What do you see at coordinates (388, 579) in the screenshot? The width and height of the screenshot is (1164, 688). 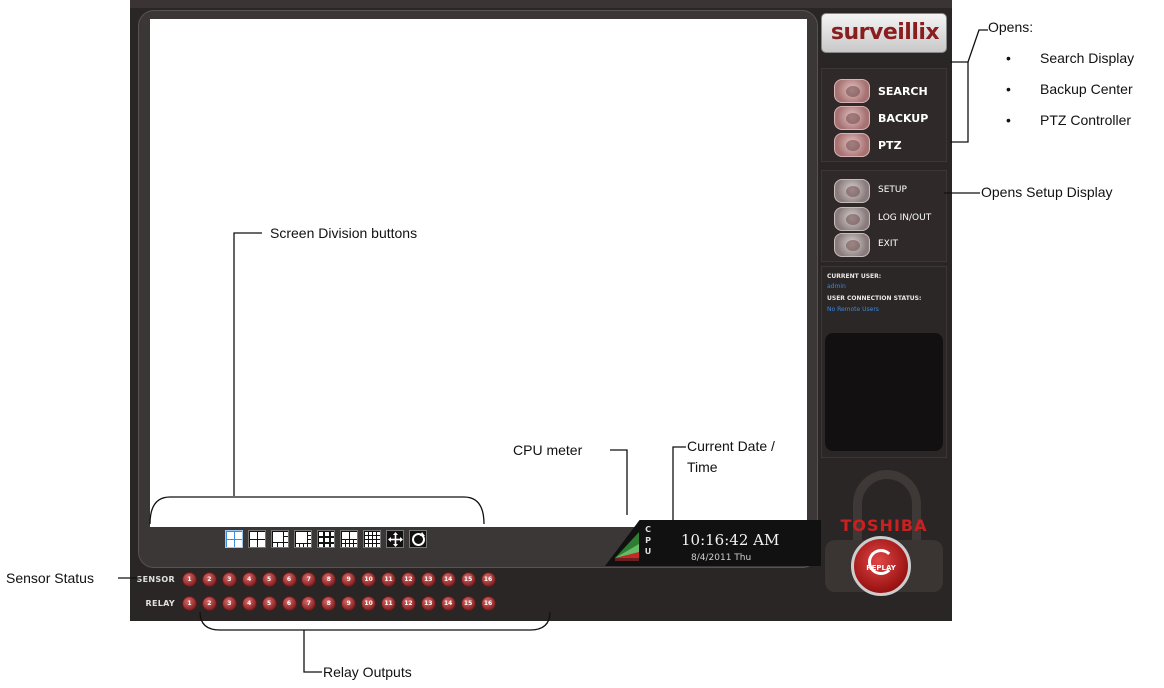 I see `sensor-led-11: 11` at bounding box center [388, 579].